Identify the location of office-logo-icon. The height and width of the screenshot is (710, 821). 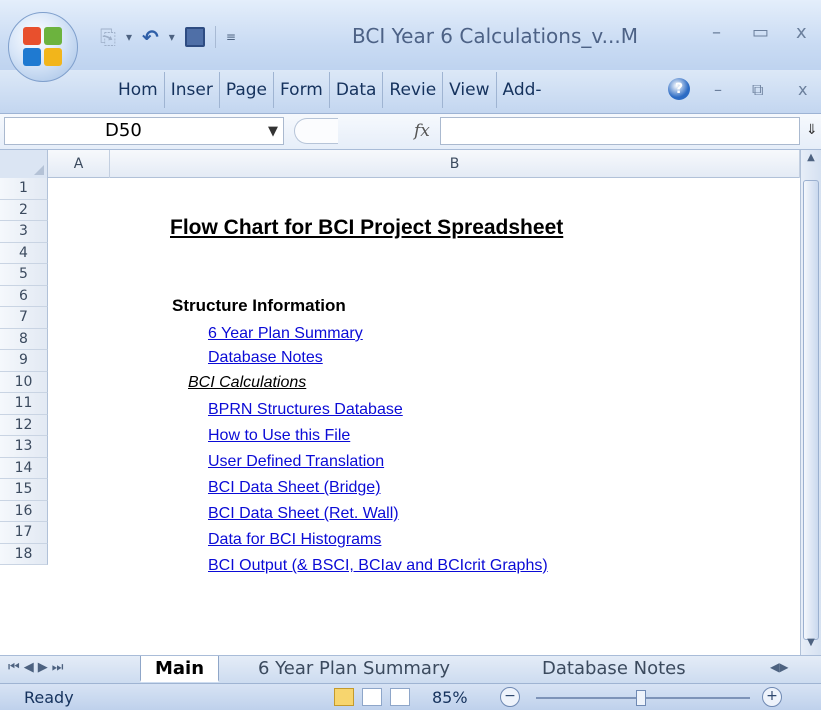
(43, 47).